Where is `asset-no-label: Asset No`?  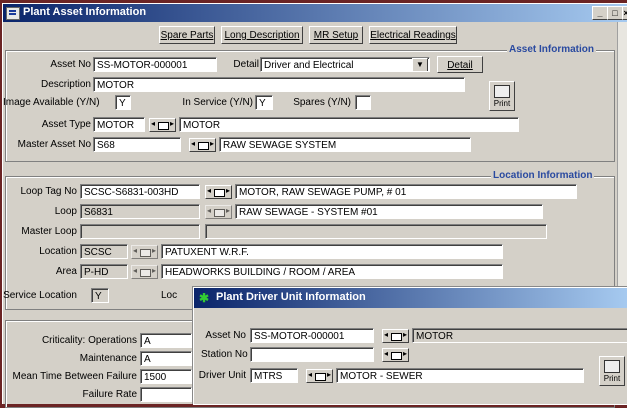
asset-no-label: Asset No is located at coordinates (70, 64).